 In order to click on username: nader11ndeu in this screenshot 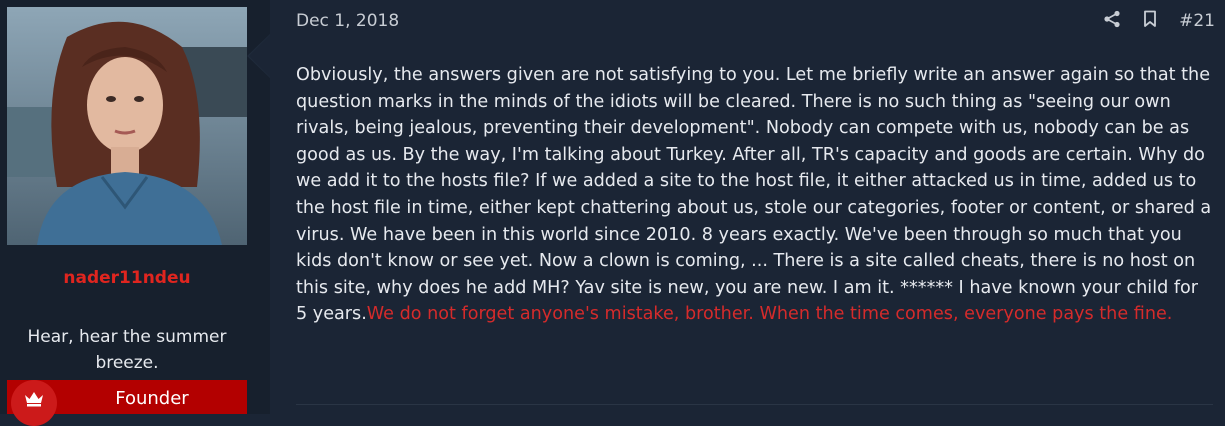, I will do `click(127, 278)`.